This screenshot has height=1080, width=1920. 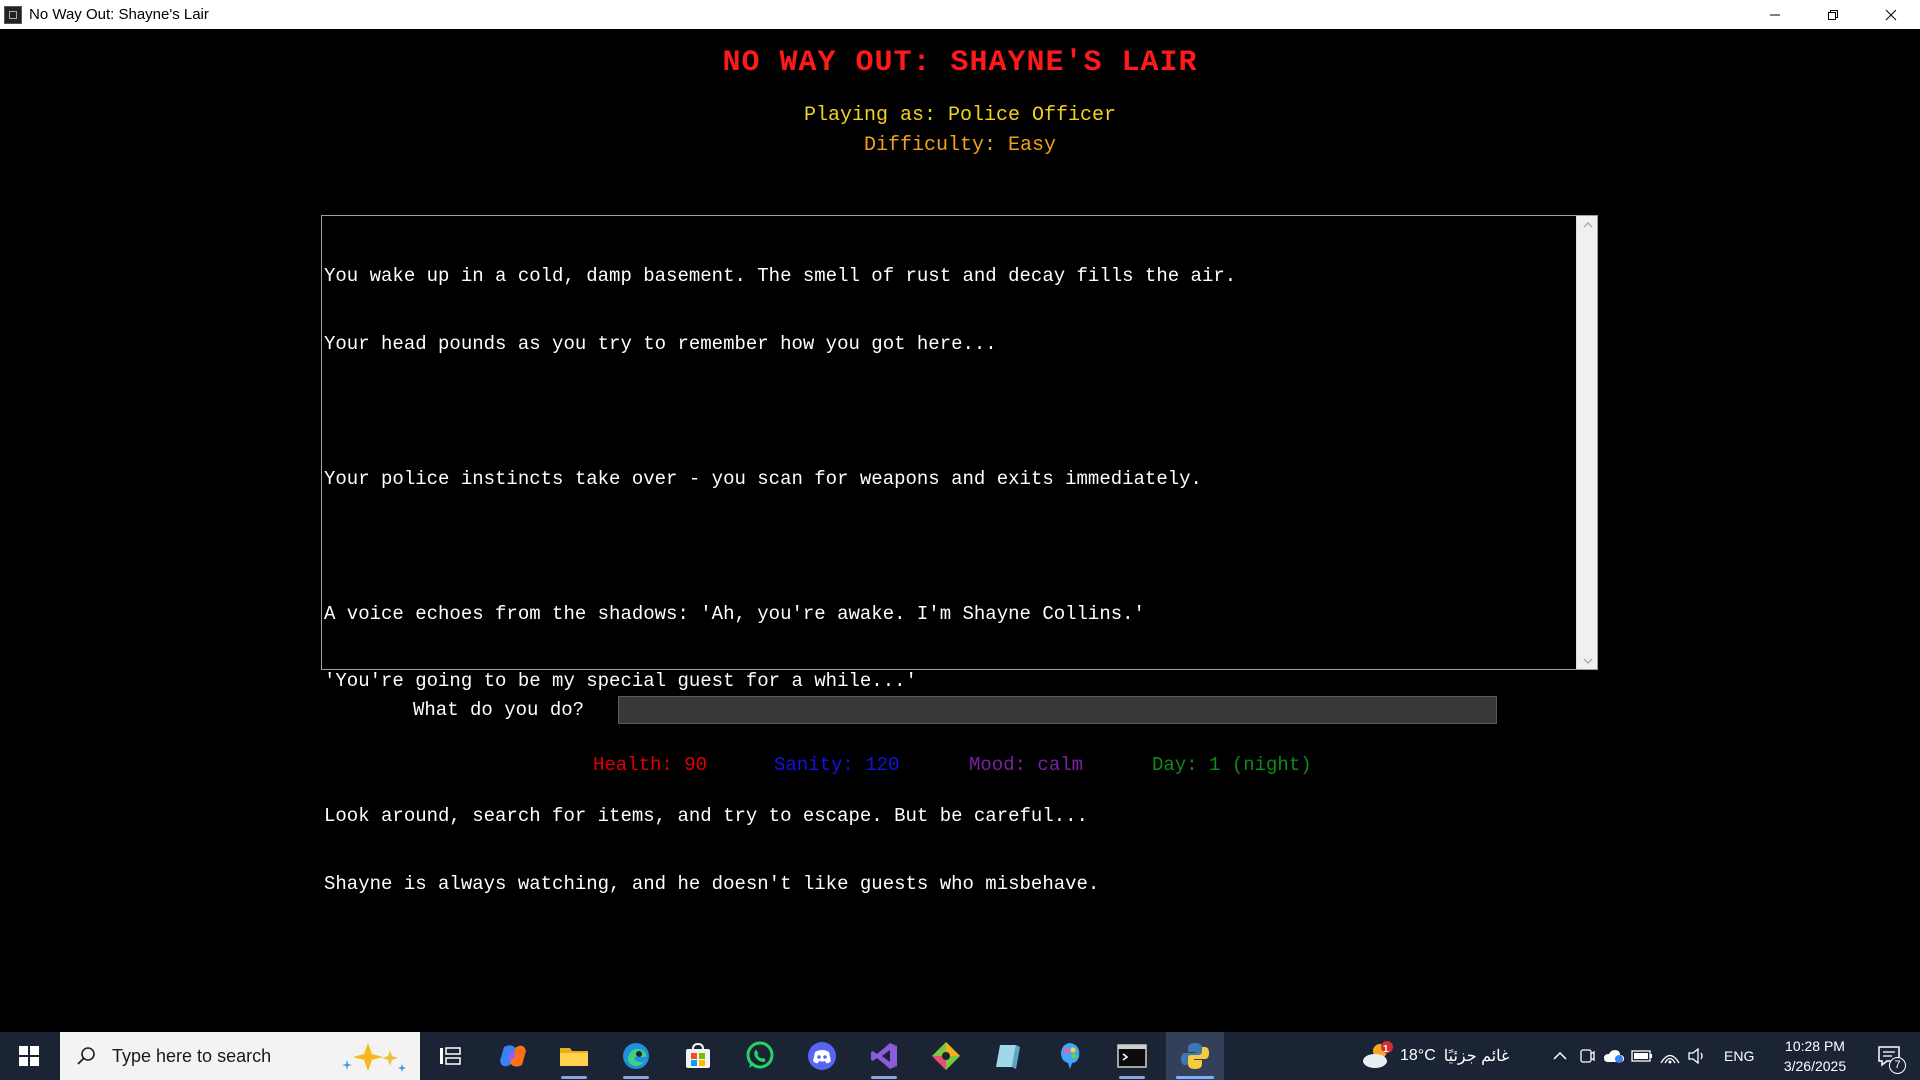 I want to click on system-tray-icons: ENG, so click(x=1650, y=1056).